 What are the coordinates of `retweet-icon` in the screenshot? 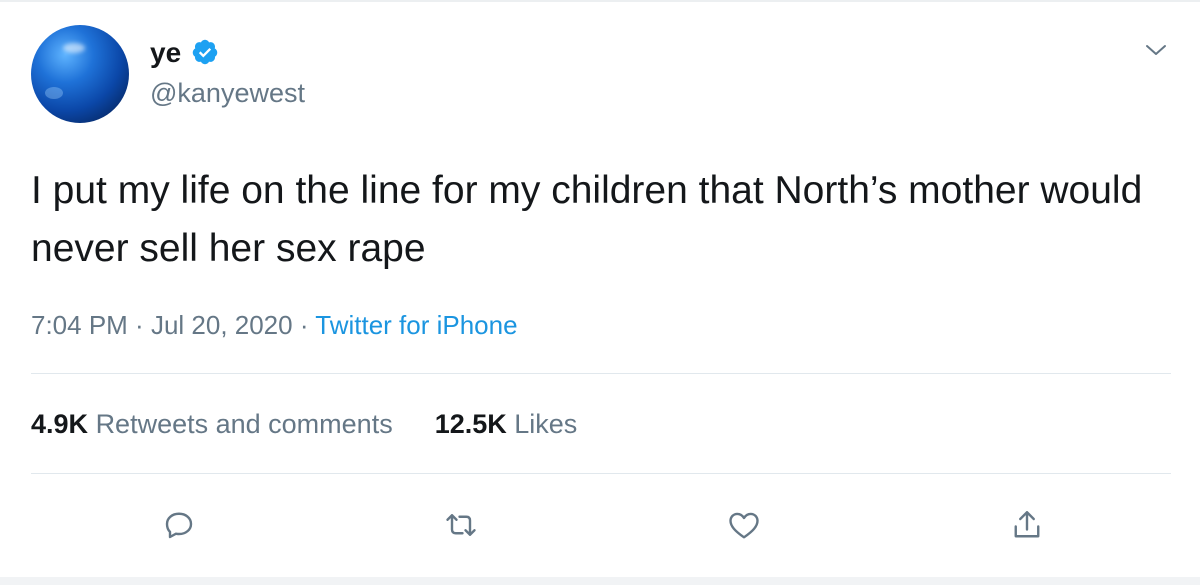 It's located at (461, 525).